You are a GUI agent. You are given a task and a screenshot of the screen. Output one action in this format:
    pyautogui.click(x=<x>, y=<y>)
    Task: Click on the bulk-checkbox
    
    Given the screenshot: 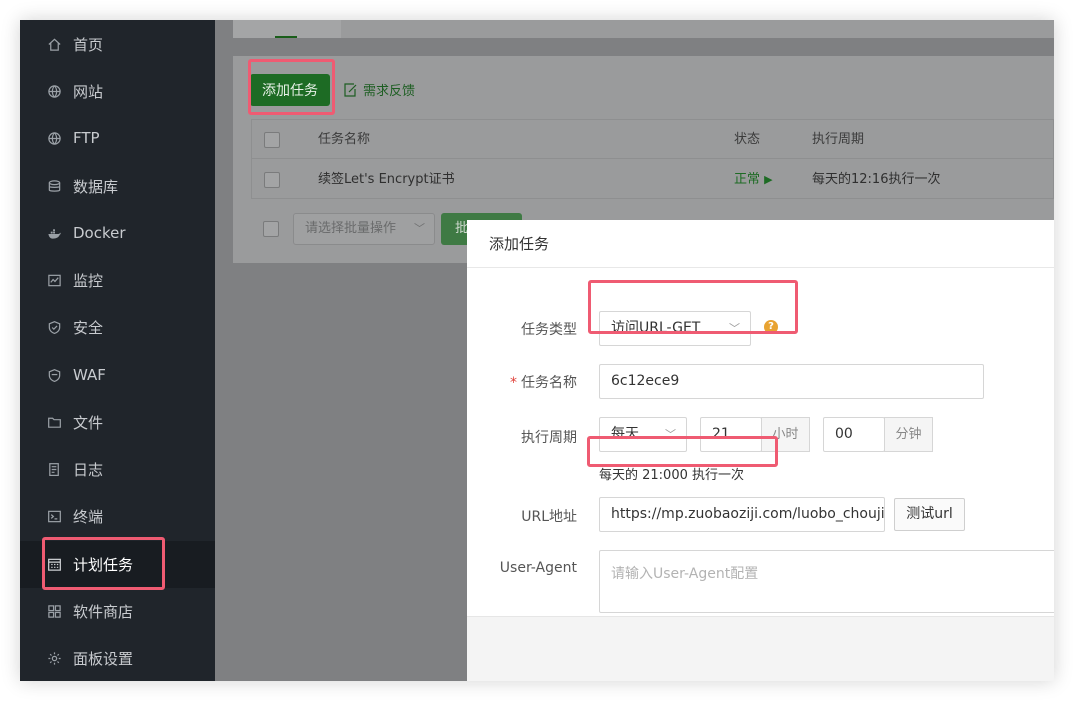 What is the action you would take?
    pyautogui.click(x=271, y=229)
    